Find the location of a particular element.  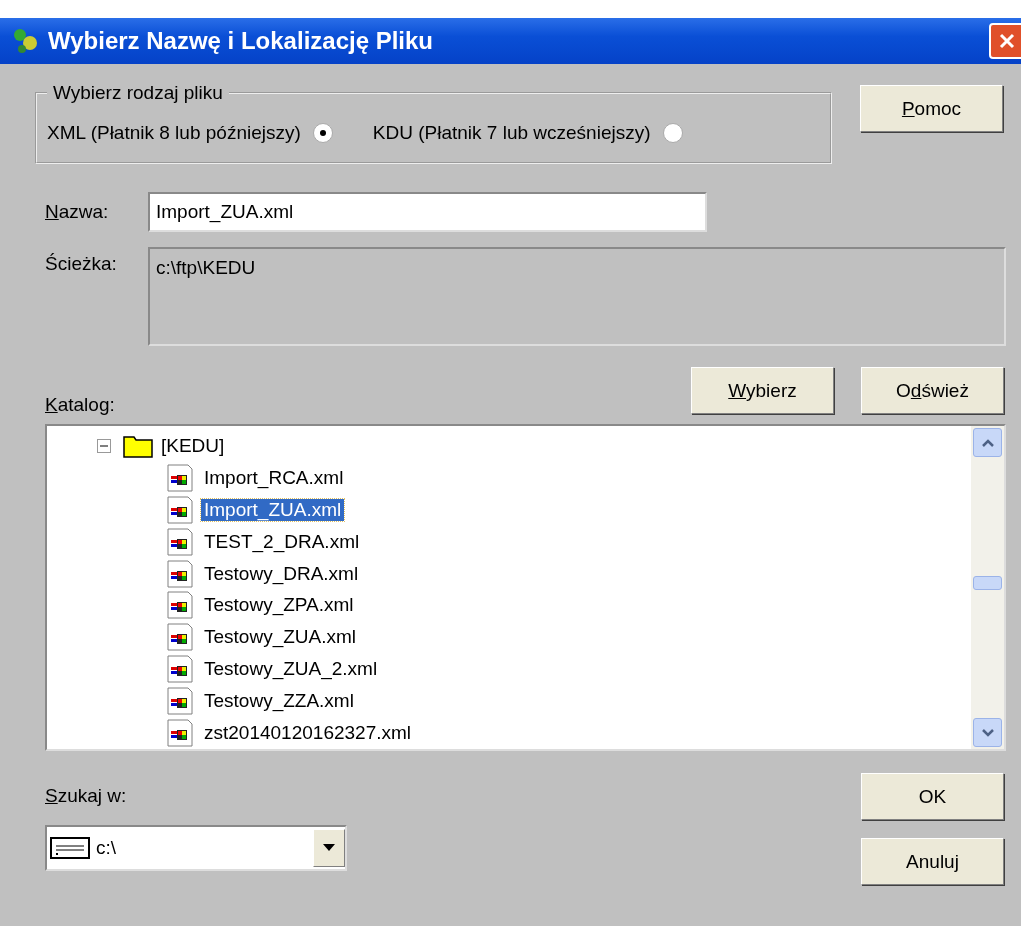

path-label: Ścieżka: is located at coordinates (81, 264).